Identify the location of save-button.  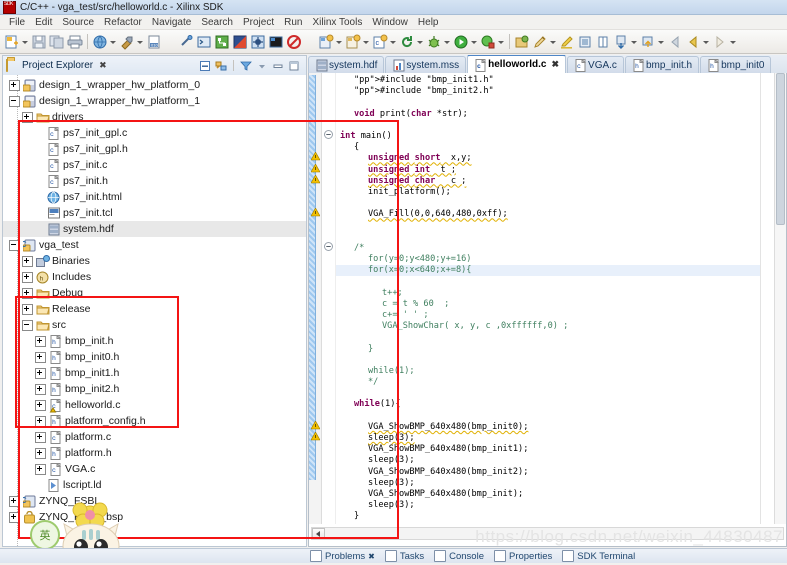
(39, 42).